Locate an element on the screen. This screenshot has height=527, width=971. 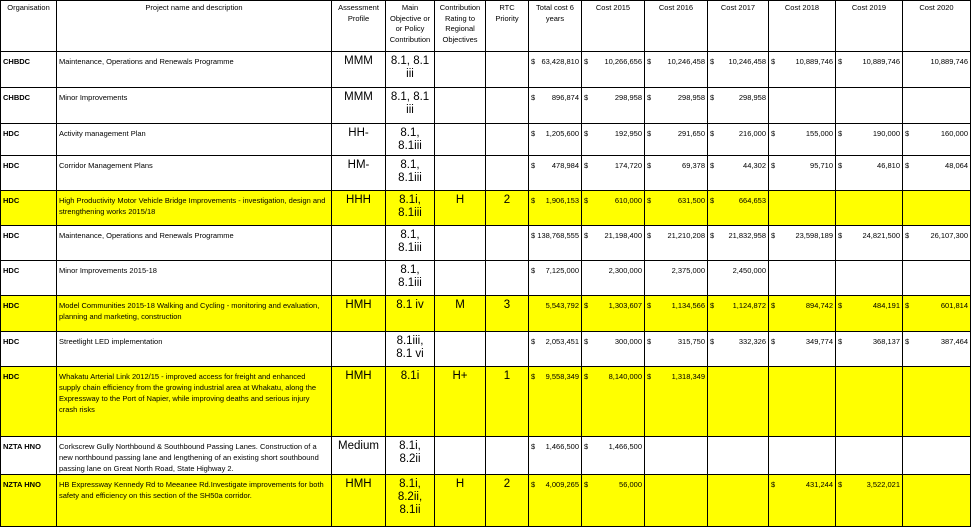
cost-cell: $298,958 is located at coordinates (613, 105).